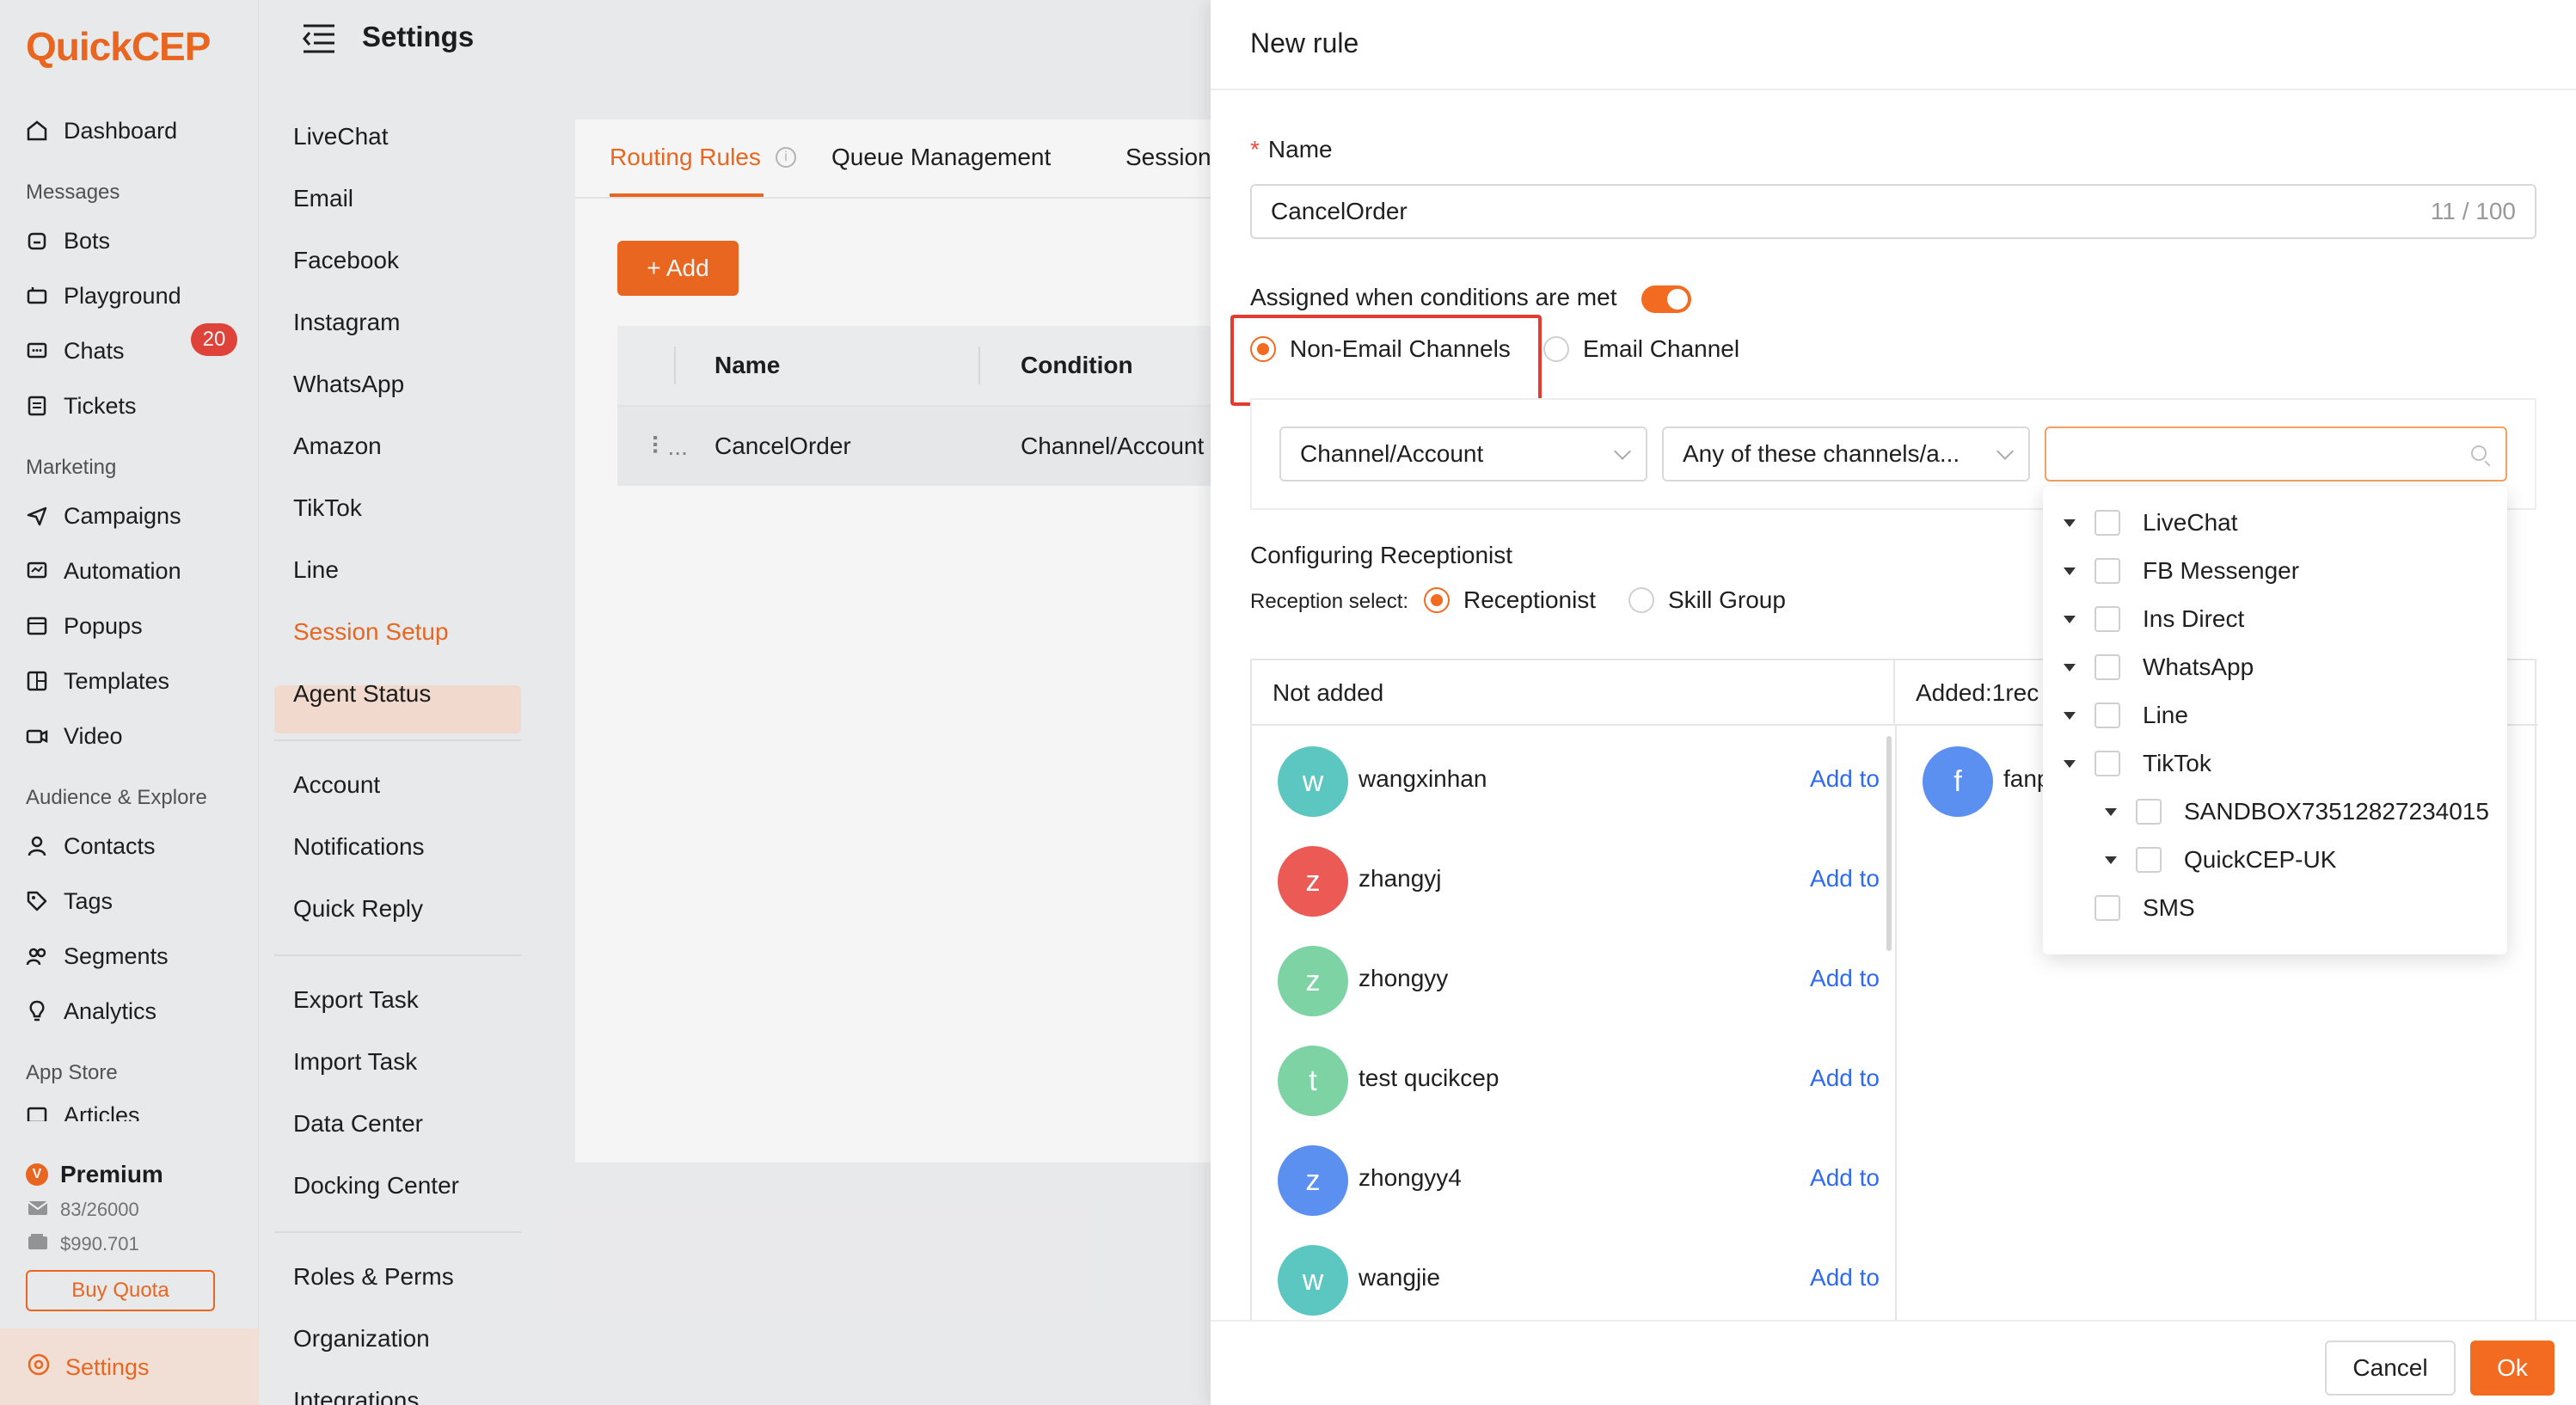 The height and width of the screenshot is (1405, 2576). What do you see at coordinates (786, 157) in the screenshot?
I see `info-icon: i` at bounding box center [786, 157].